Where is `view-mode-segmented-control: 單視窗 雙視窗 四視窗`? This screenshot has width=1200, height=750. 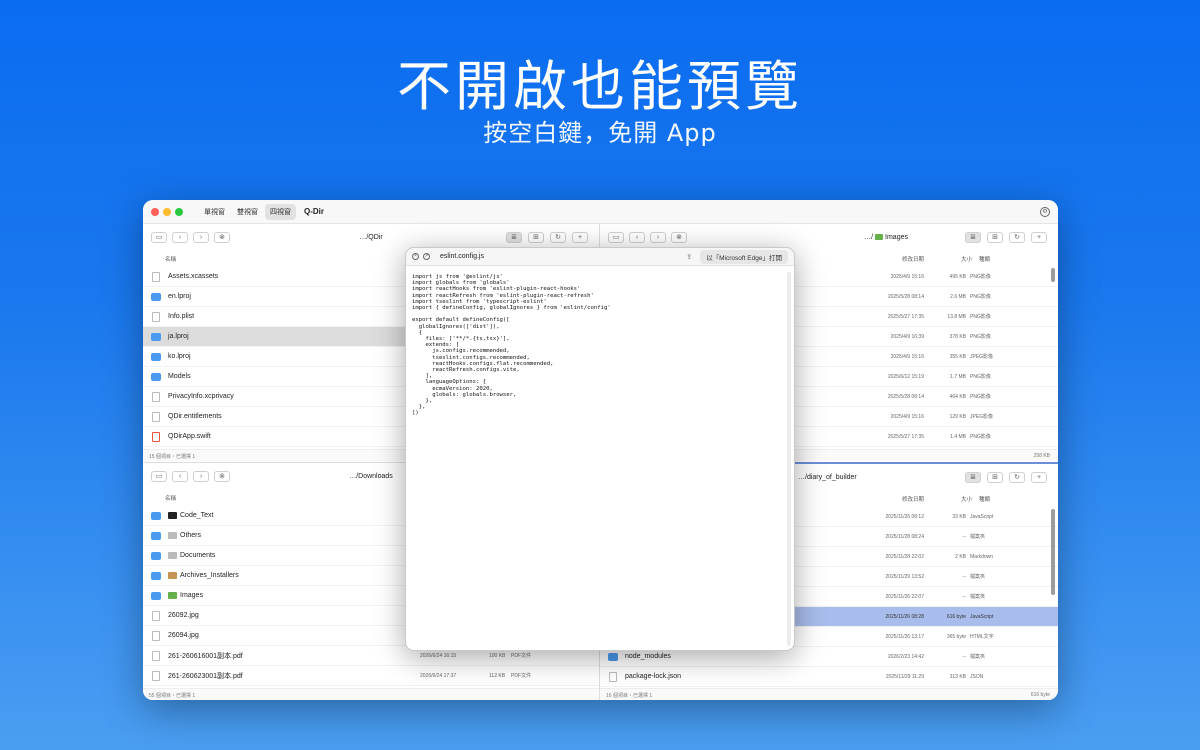
view-mode-segmented-control: 單視窗 雙視窗 四視窗 is located at coordinates (247, 211).